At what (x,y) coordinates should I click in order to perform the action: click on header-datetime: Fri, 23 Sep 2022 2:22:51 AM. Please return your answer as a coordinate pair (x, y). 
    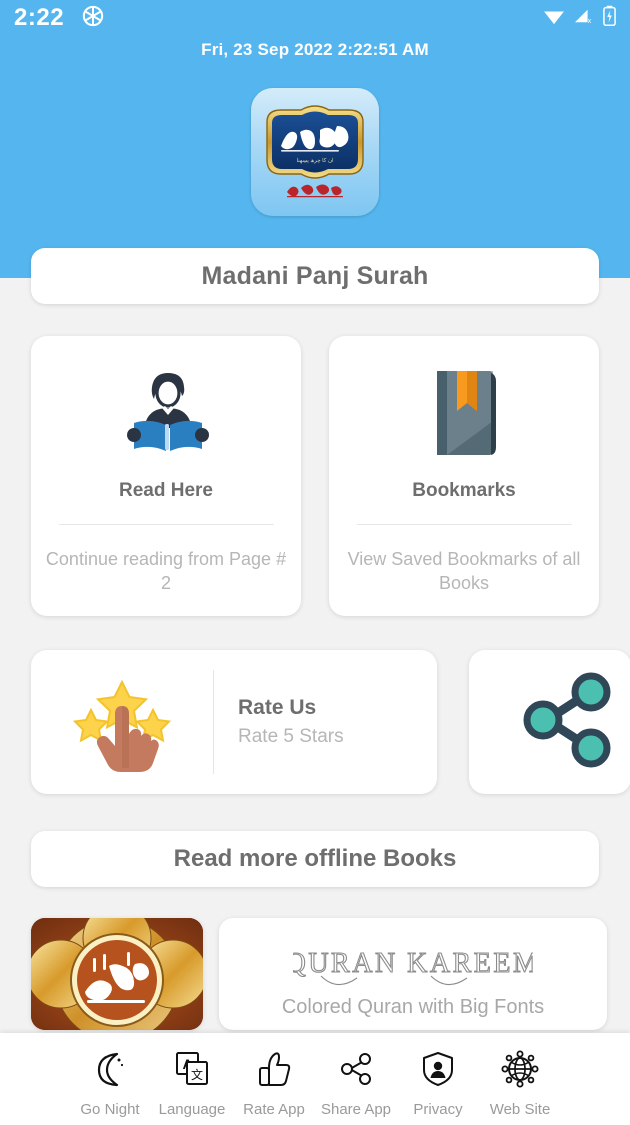
    Looking at the image, I should click on (315, 49).